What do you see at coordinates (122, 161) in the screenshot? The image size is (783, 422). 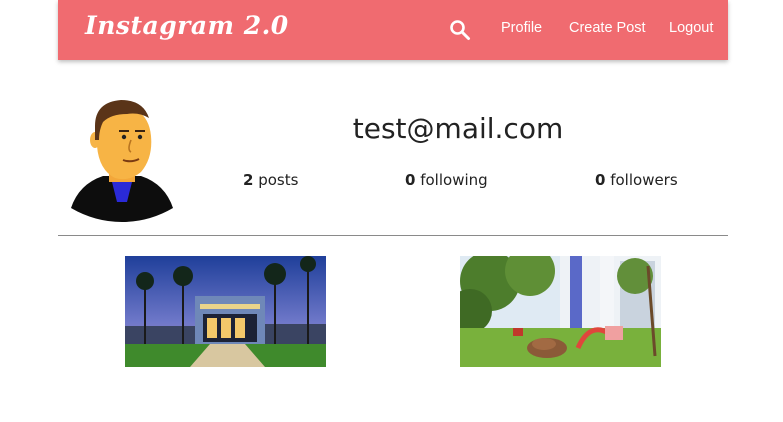 I see `avatar` at bounding box center [122, 161].